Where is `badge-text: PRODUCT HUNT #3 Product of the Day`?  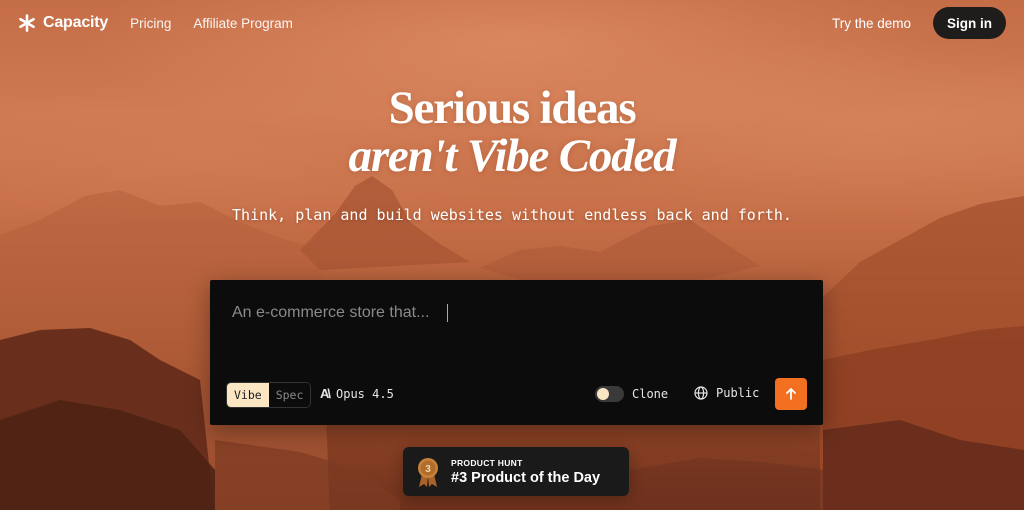 badge-text: PRODUCT HUNT #3 Product of the Day is located at coordinates (525, 472).